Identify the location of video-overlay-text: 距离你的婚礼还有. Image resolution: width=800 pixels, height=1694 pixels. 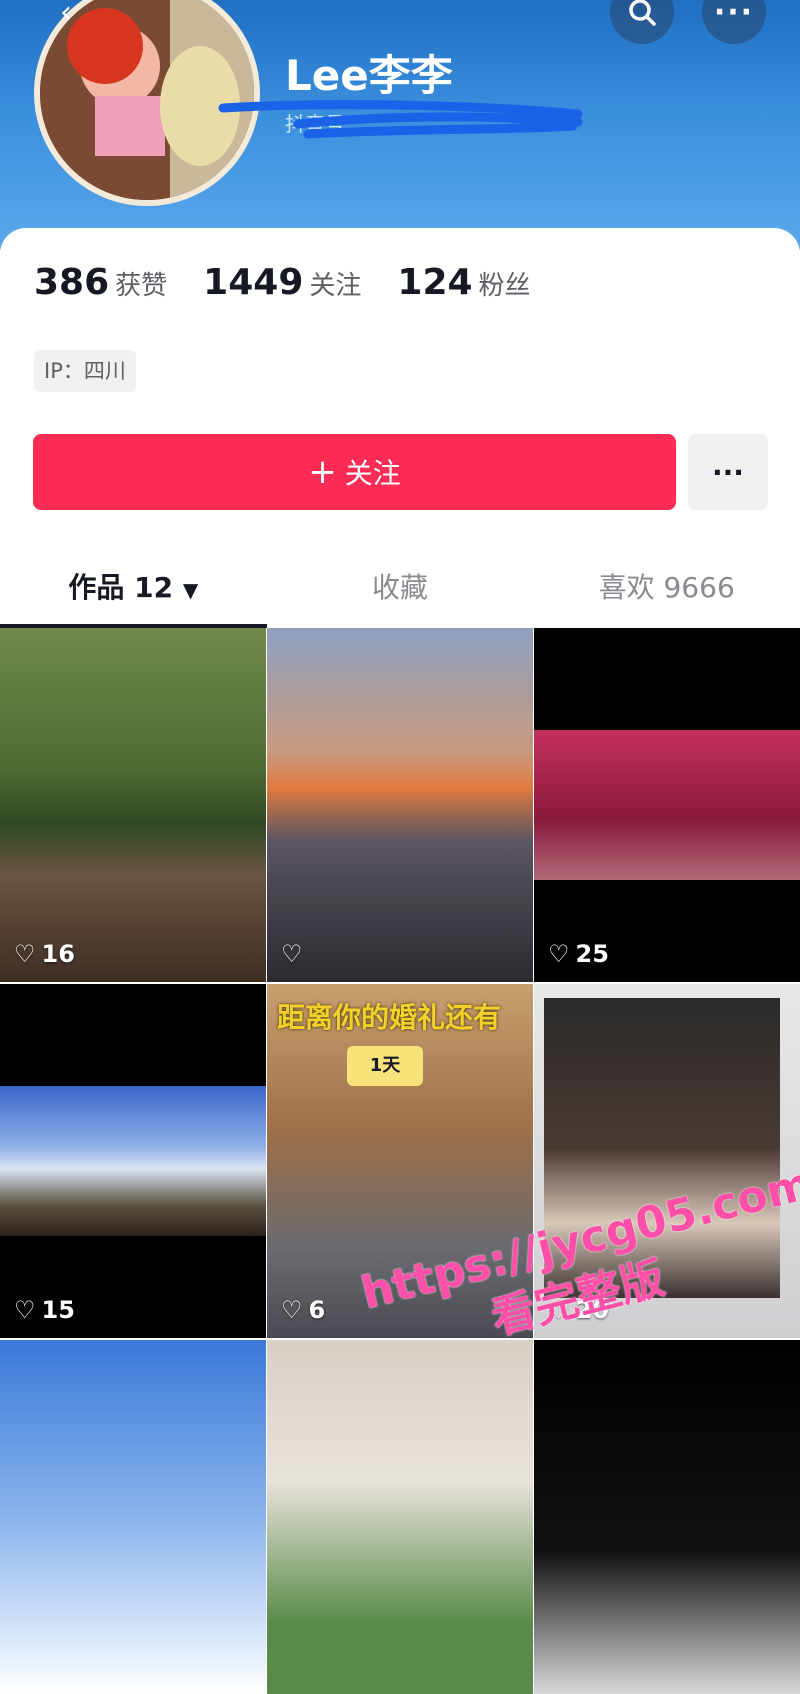
(389, 1017).